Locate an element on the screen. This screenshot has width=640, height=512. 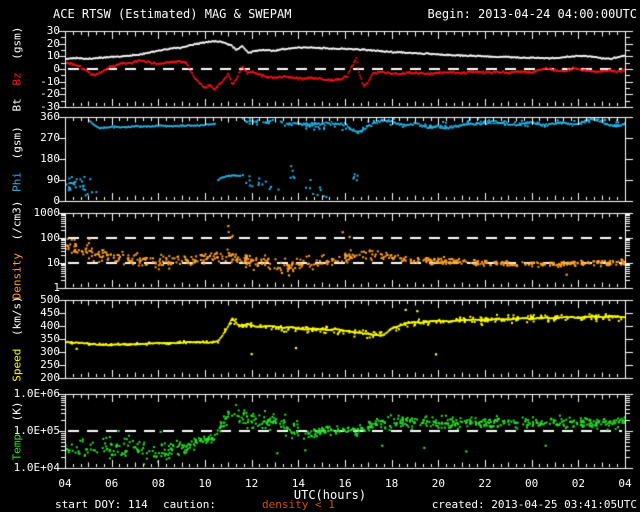
y-tick-label: 1000 is located at coordinates (47, 212).